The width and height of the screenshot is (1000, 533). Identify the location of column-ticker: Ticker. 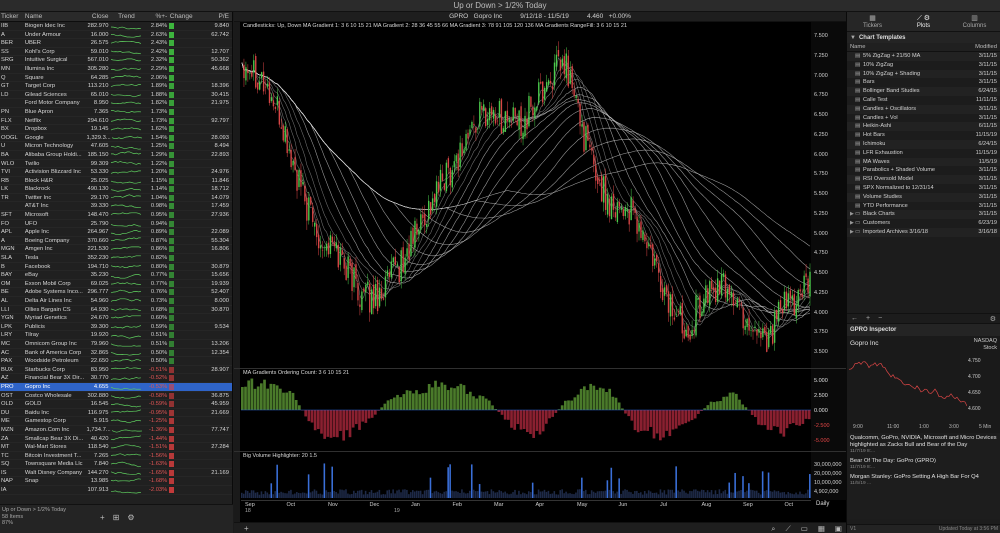
(12, 16).